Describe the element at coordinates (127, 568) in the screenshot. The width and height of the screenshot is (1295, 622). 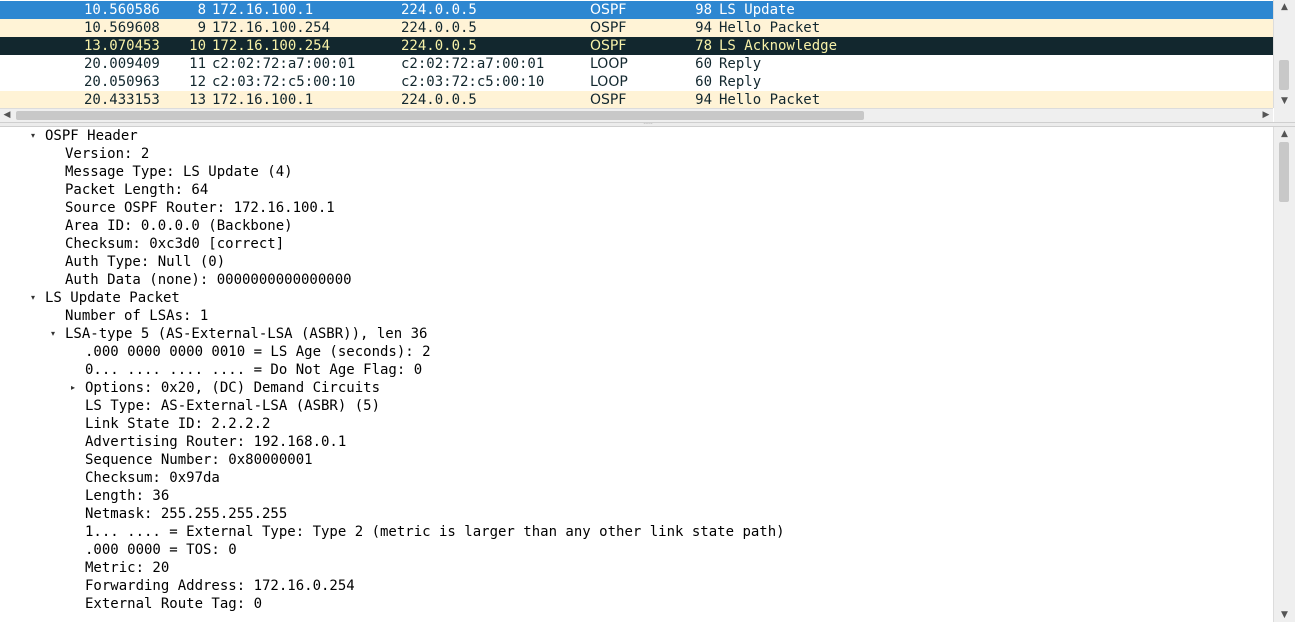
I see `detail-tree-label: Metric: 20` at that location.